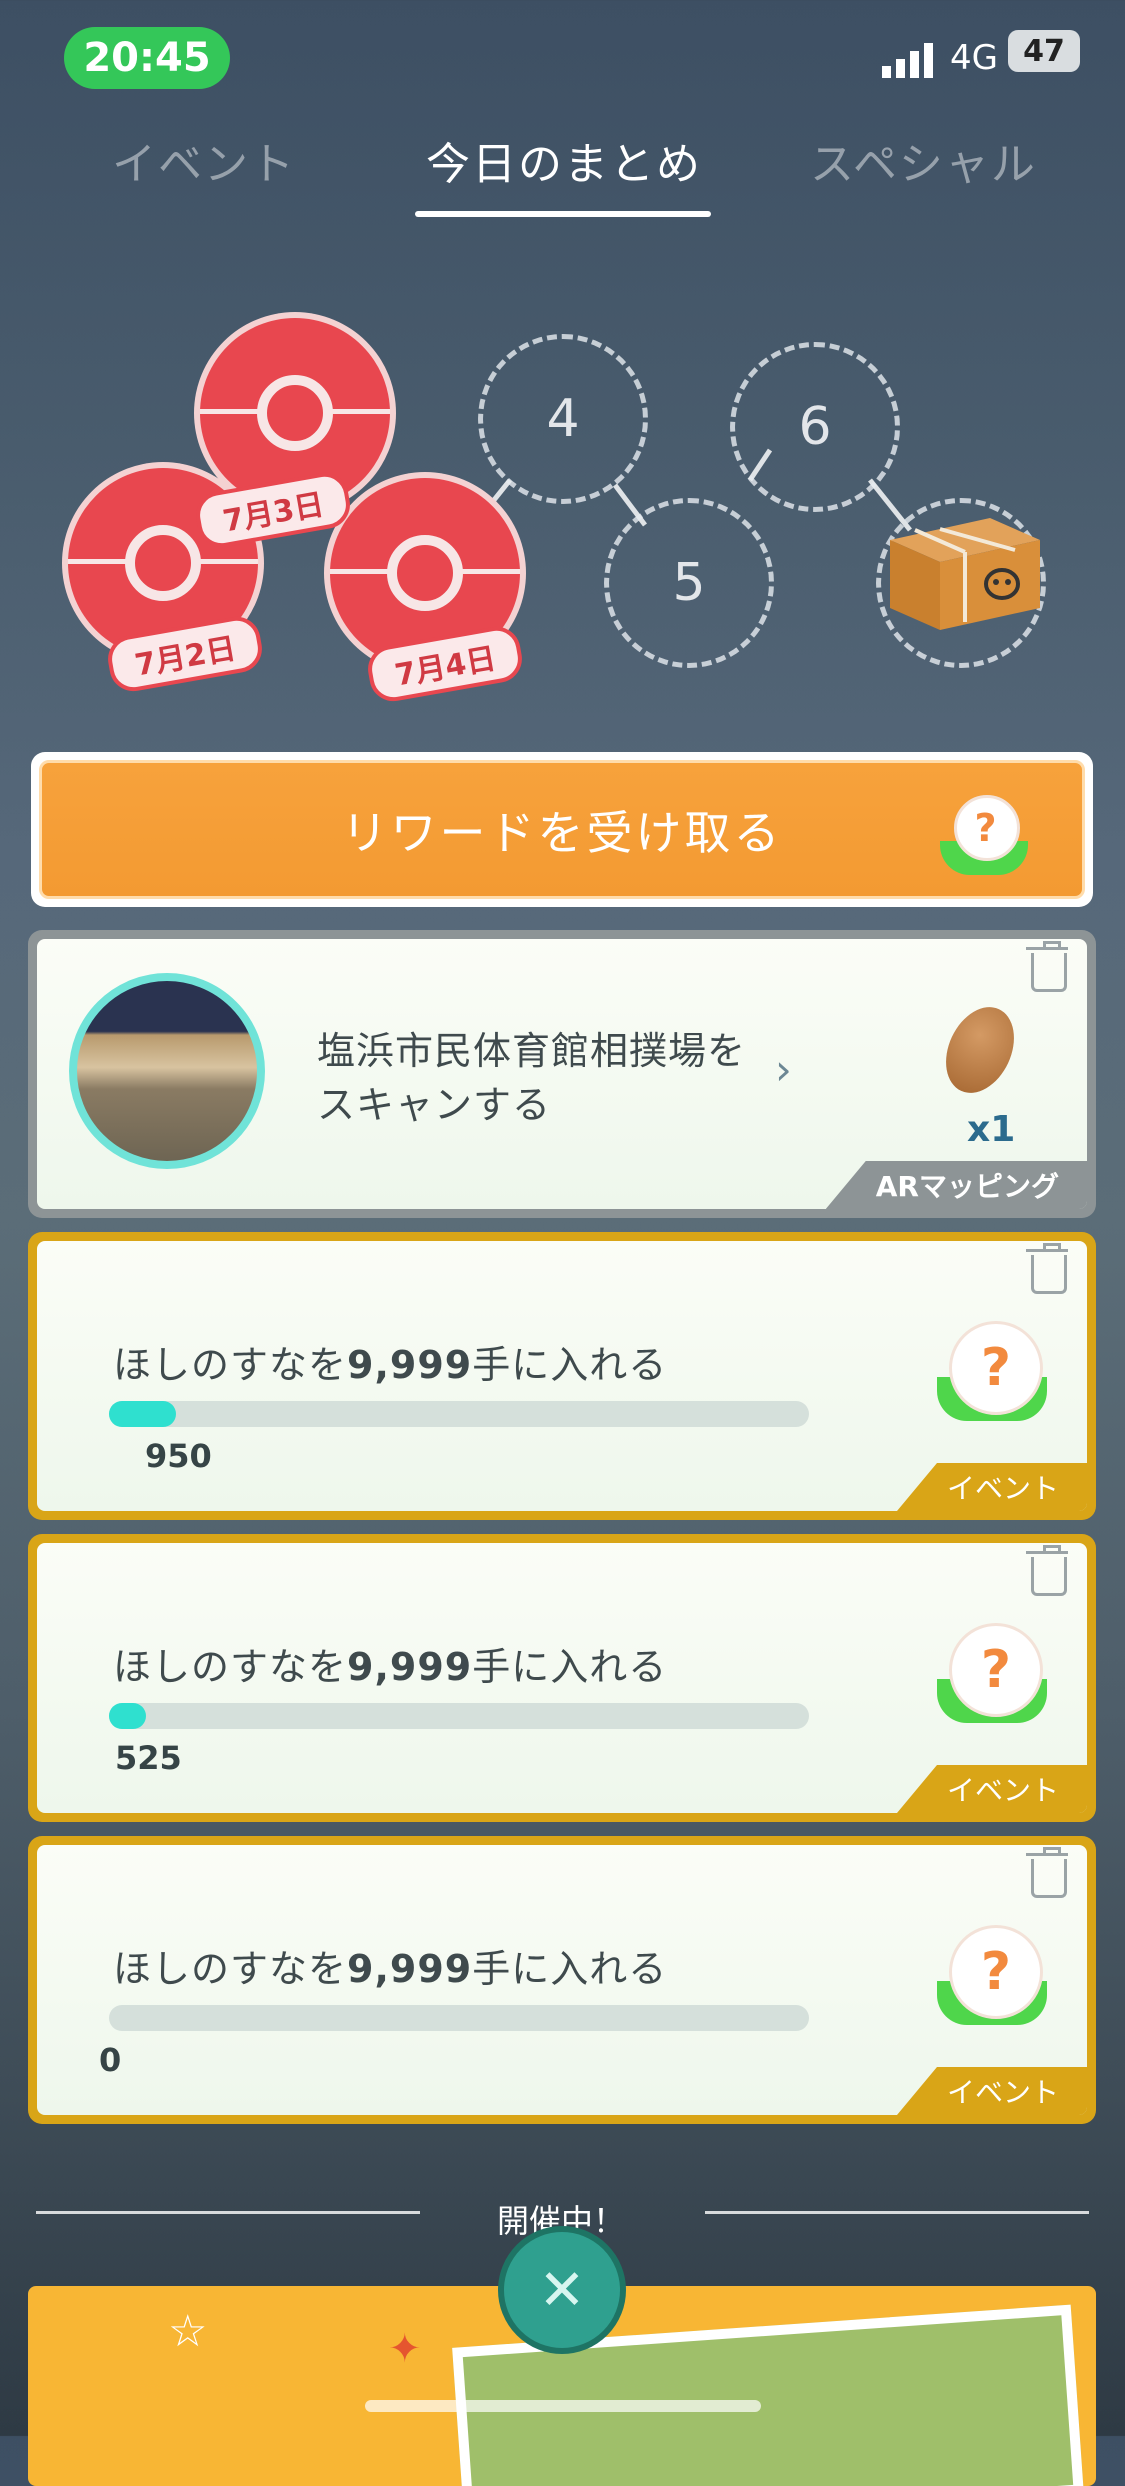 The width and height of the screenshot is (1125, 2486). What do you see at coordinates (1044, 51) in the screenshot?
I see `battery-icon: 47` at bounding box center [1044, 51].